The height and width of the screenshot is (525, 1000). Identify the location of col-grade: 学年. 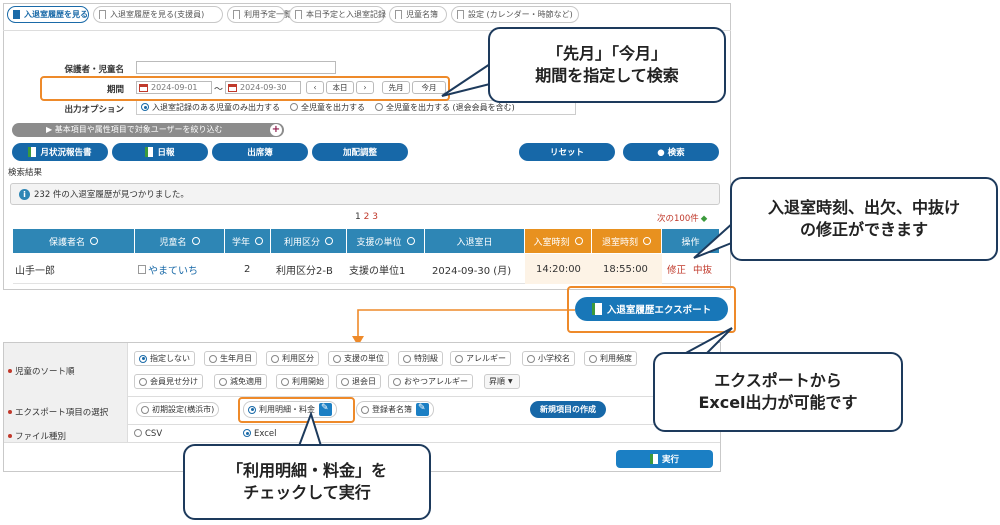
(248, 241).